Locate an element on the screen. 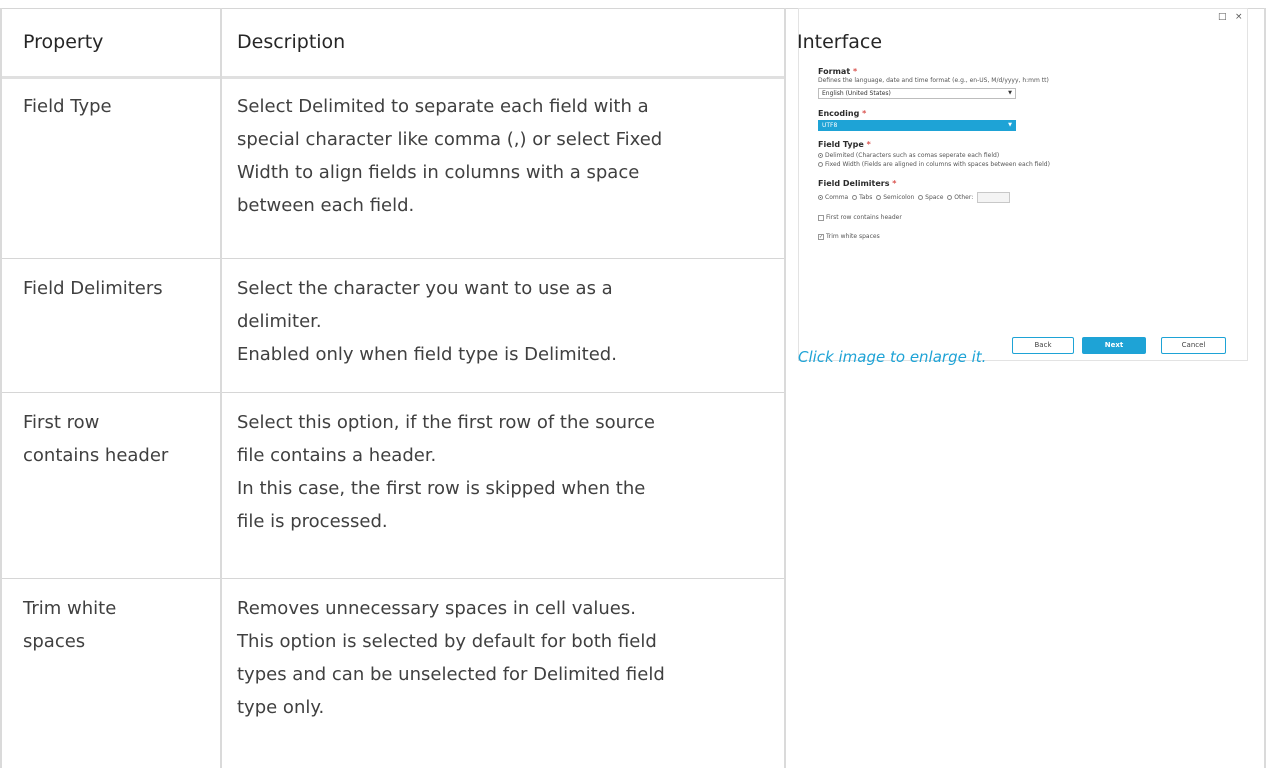  format-label: Format * is located at coordinates (838, 71).